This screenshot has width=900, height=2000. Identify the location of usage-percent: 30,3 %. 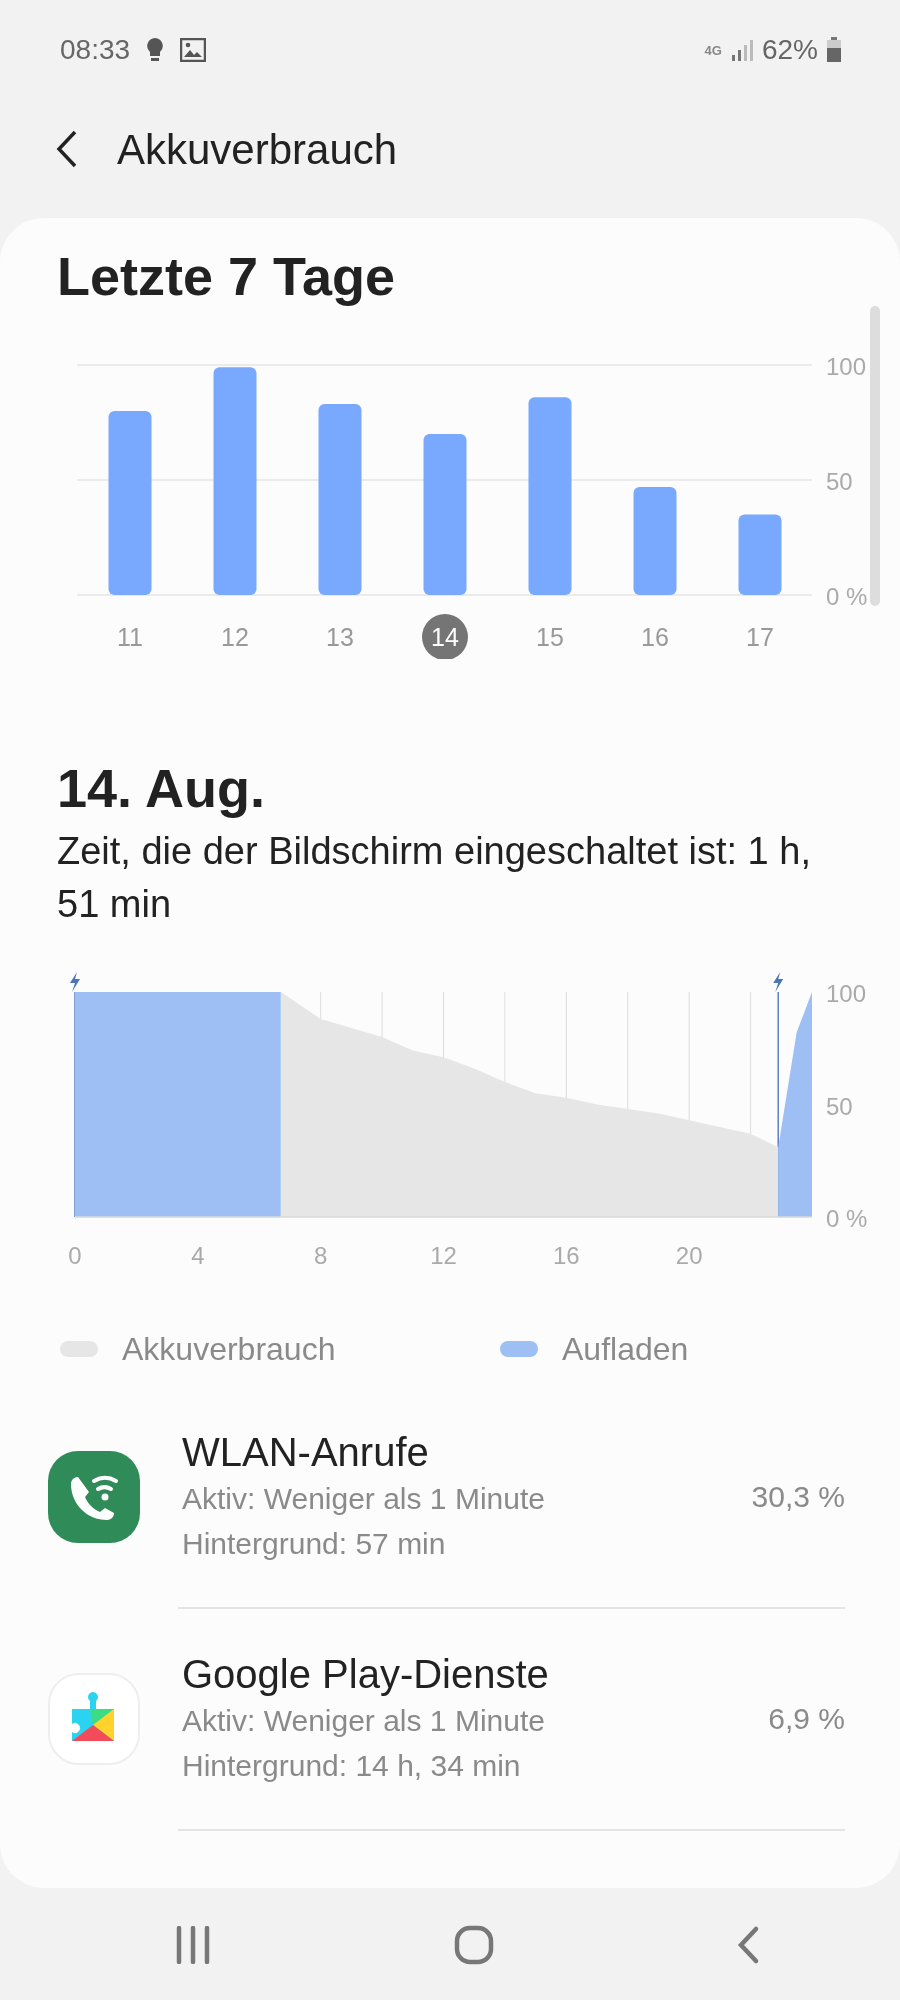
(798, 1497).